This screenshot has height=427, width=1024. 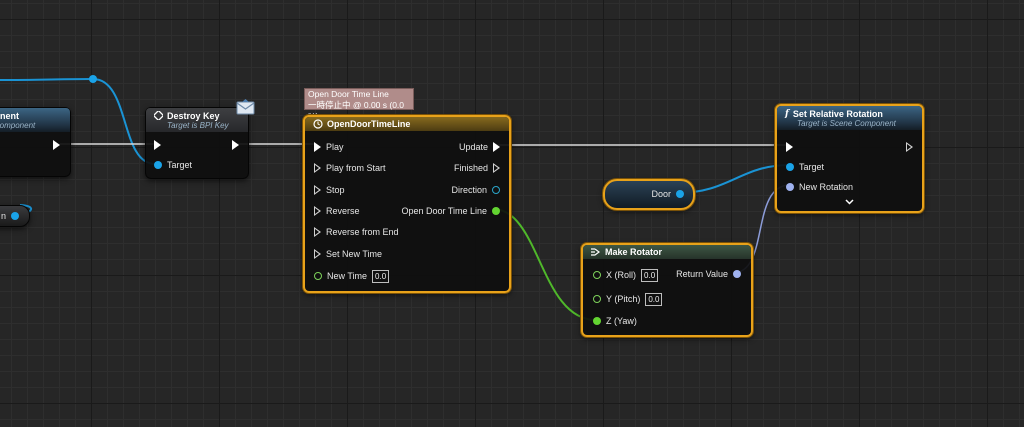 What do you see at coordinates (347, 276) in the screenshot?
I see `timeline-new-time-label: New Time` at bounding box center [347, 276].